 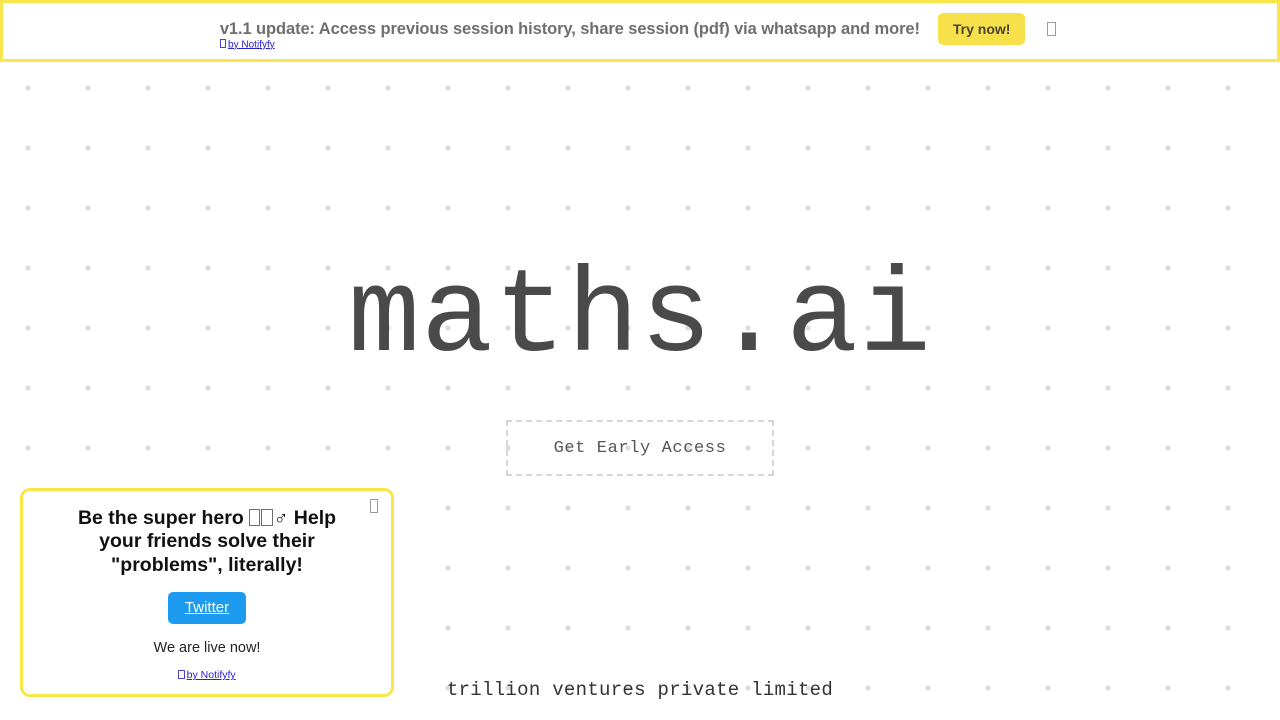 What do you see at coordinates (281, 518) in the screenshot?
I see `male-sign-glyph: ♂` at bounding box center [281, 518].